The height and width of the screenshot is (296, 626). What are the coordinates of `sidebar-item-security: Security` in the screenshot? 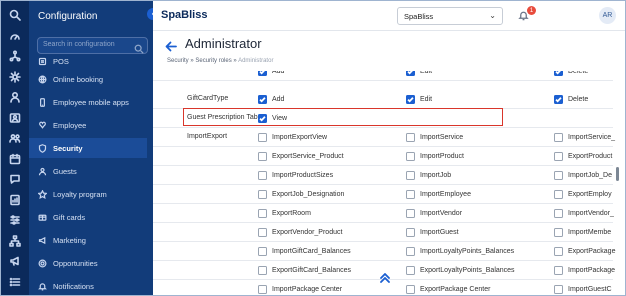 It's located at (88, 148).